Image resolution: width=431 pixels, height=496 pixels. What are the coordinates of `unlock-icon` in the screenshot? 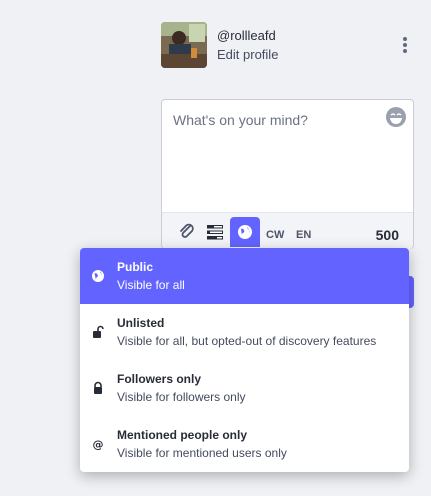 It's located at (98, 332).